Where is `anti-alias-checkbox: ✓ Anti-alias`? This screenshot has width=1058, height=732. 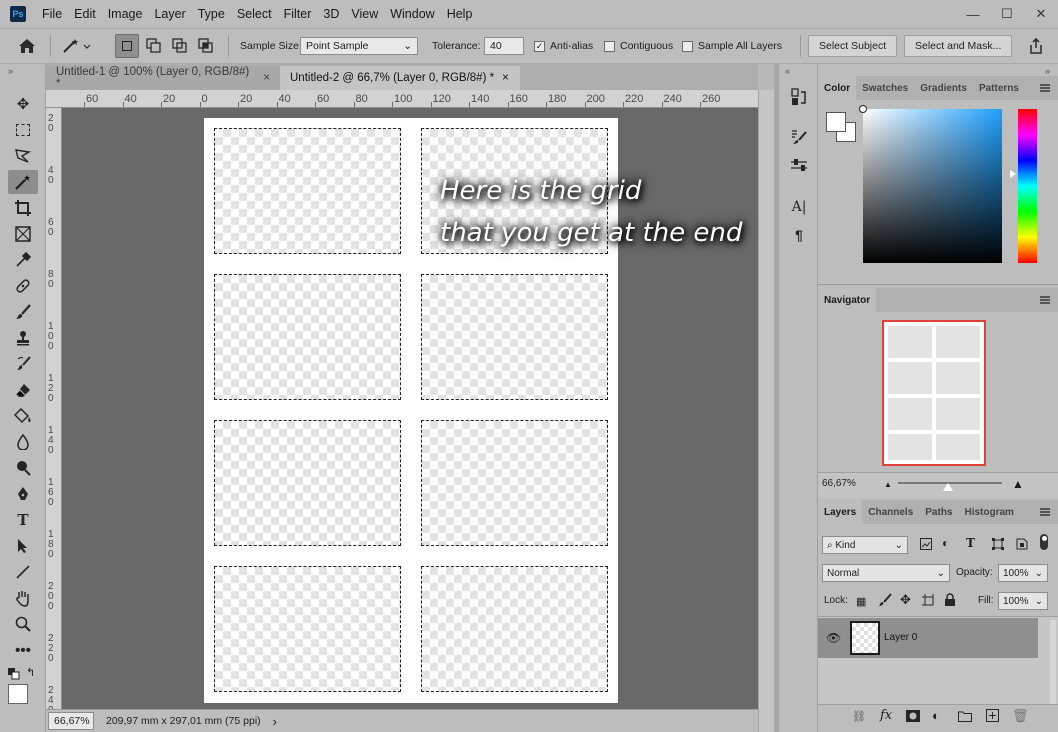
anti-alias-checkbox: ✓ Anti-alias is located at coordinates (563, 46).